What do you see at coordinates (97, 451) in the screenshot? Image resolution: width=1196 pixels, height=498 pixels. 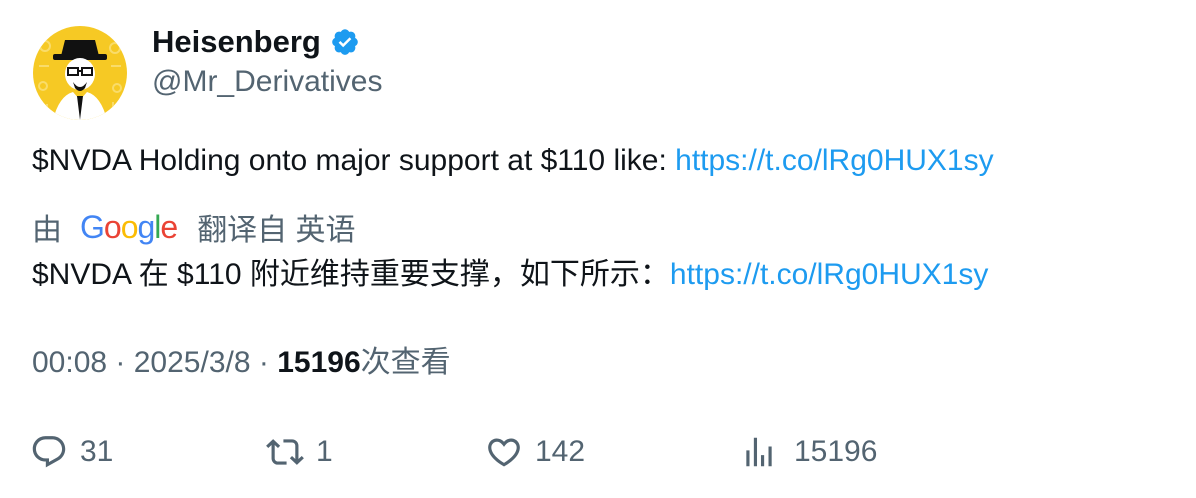 I see `reply-count: 31` at bounding box center [97, 451].